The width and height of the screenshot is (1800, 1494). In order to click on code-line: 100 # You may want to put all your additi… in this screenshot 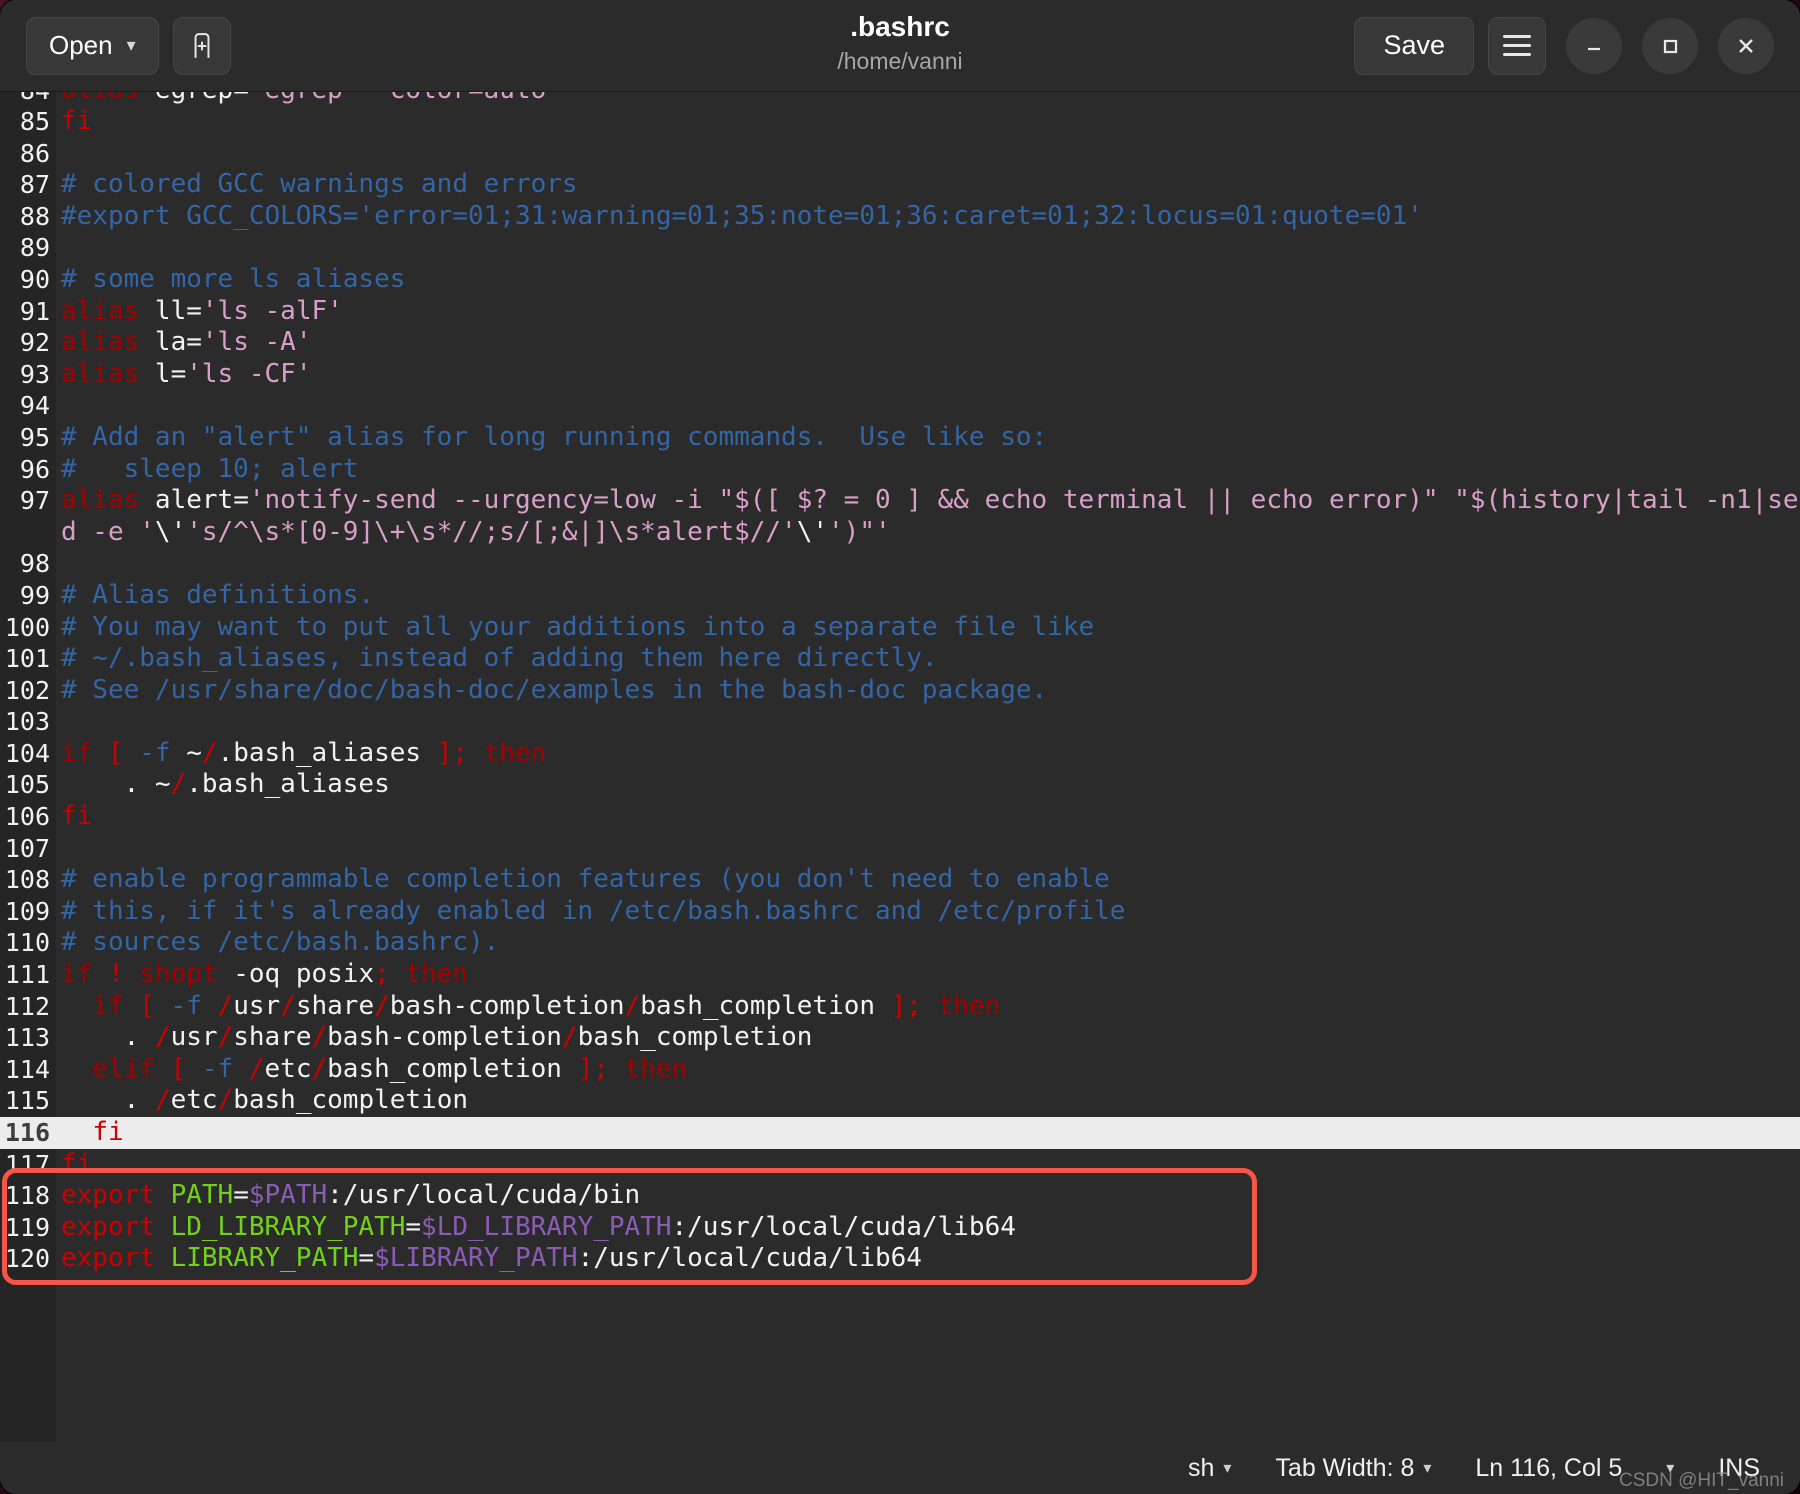, I will do `click(900, 627)`.